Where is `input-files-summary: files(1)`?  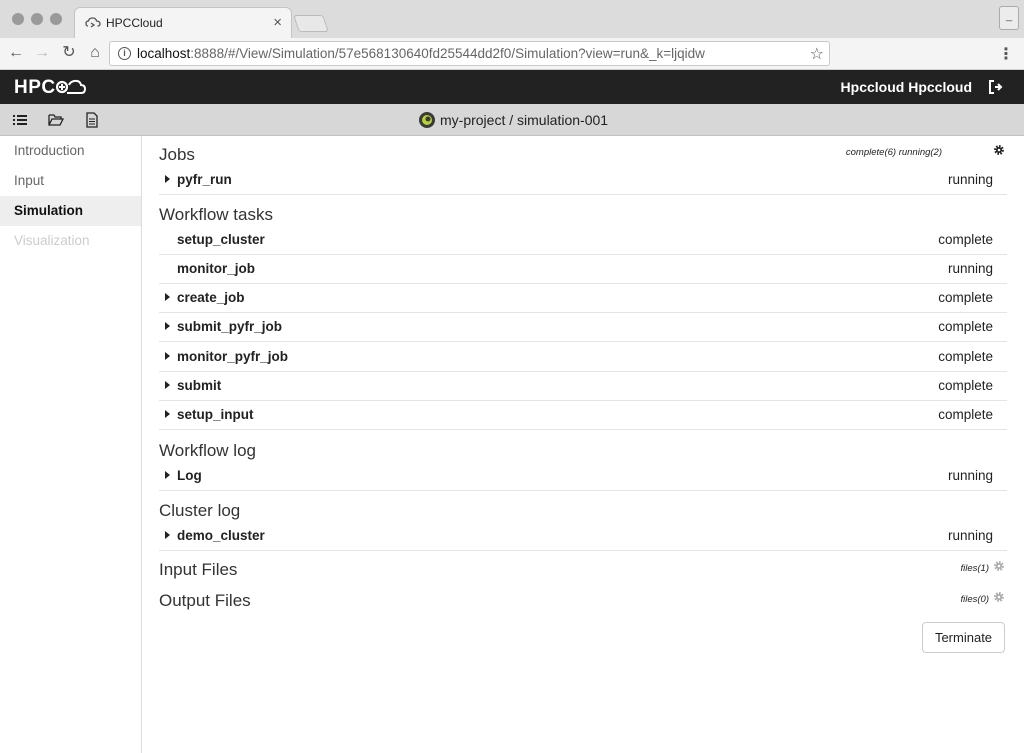
input-files-summary: files(1) is located at coordinates (974, 568).